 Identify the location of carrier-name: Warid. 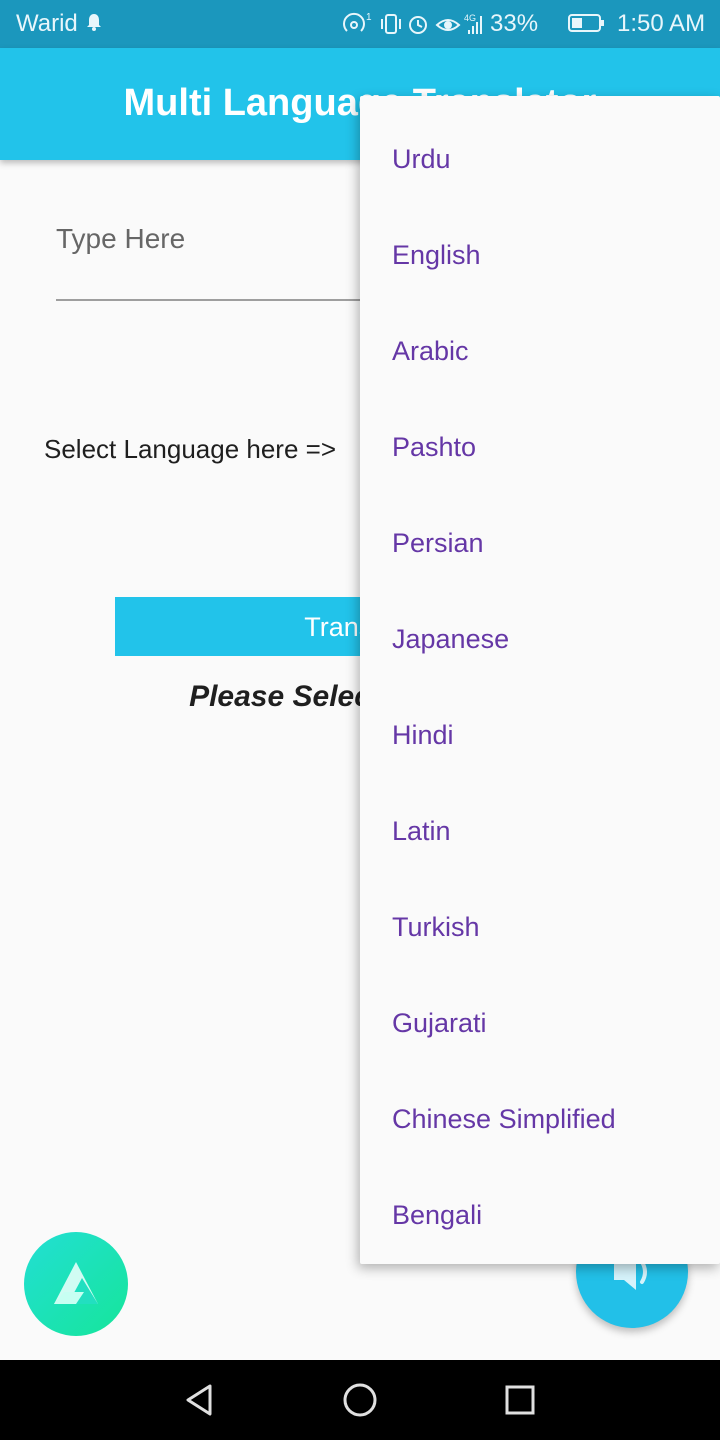
(47, 23).